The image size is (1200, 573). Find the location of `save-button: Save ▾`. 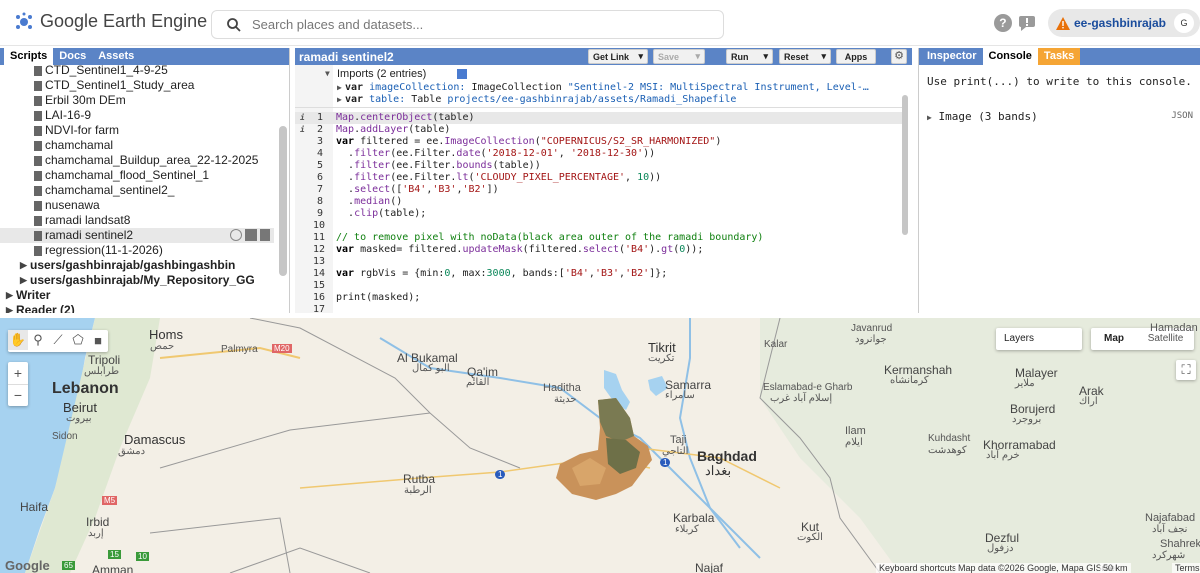

save-button: Save ▾ is located at coordinates (679, 56).